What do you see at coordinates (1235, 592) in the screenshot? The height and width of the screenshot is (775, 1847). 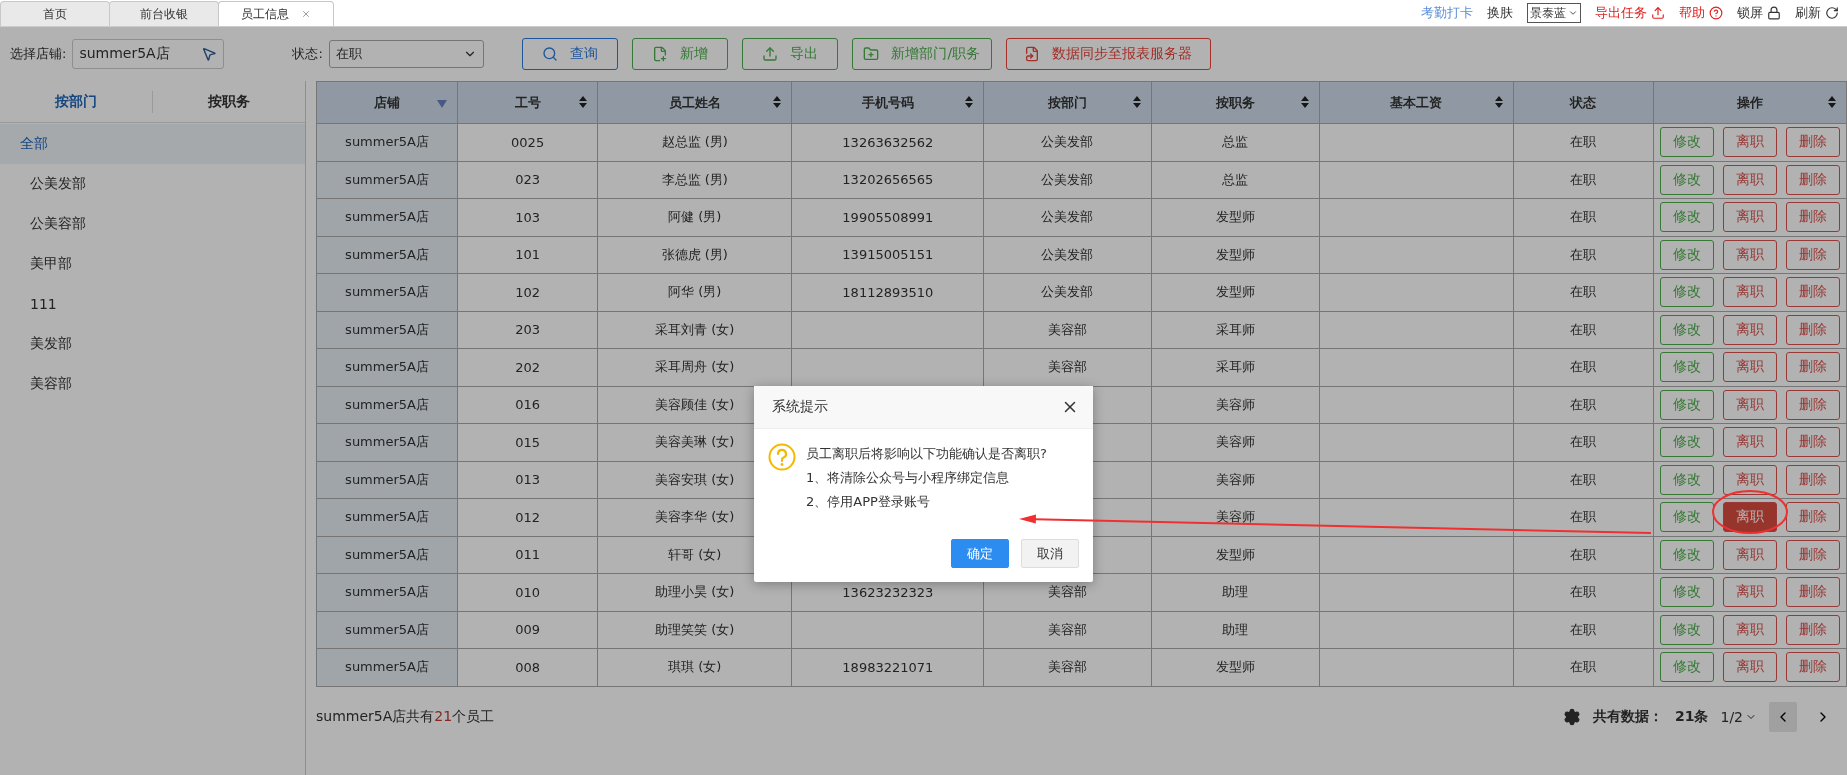 I see `table-cell: 助理` at bounding box center [1235, 592].